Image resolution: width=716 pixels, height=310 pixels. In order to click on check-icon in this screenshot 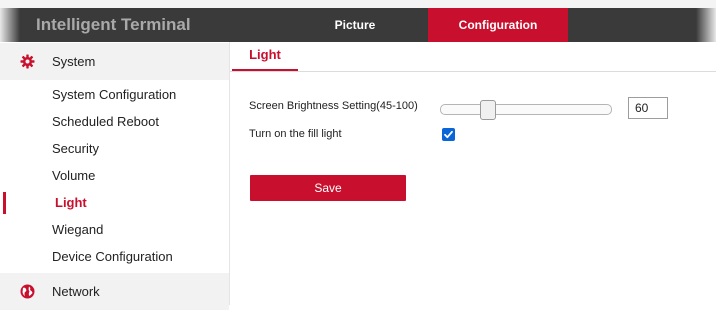, I will do `click(448, 134)`.